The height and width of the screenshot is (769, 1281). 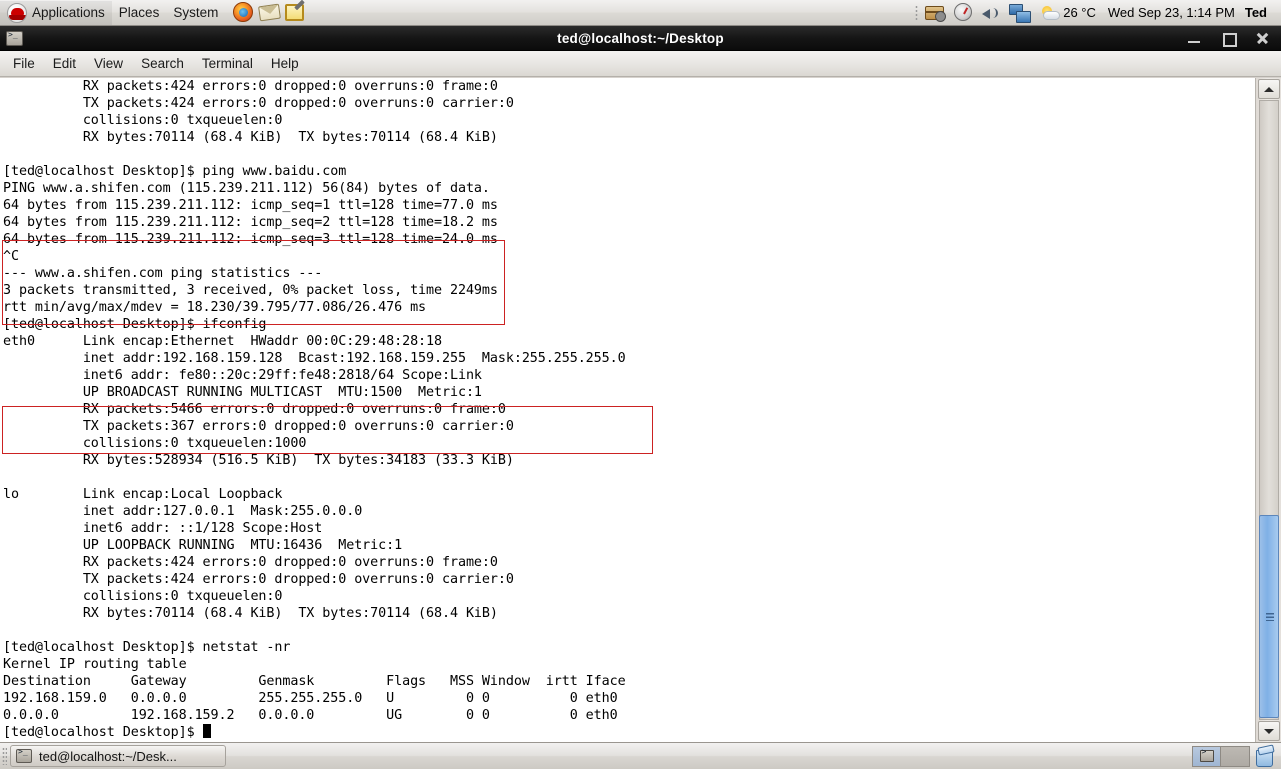 What do you see at coordinates (1194, 38) in the screenshot?
I see `minimize-button` at bounding box center [1194, 38].